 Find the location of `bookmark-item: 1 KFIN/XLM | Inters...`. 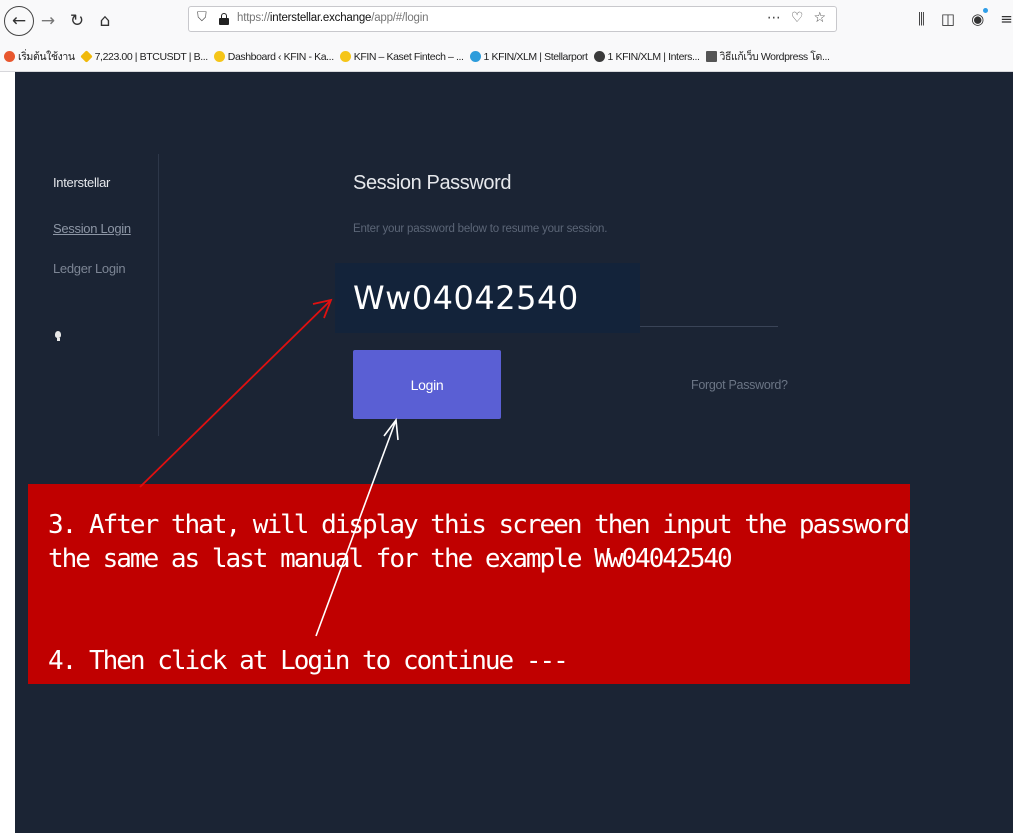

bookmark-item: 1 KFIN/XLM | Inters... is located at coordinates (646, 57).